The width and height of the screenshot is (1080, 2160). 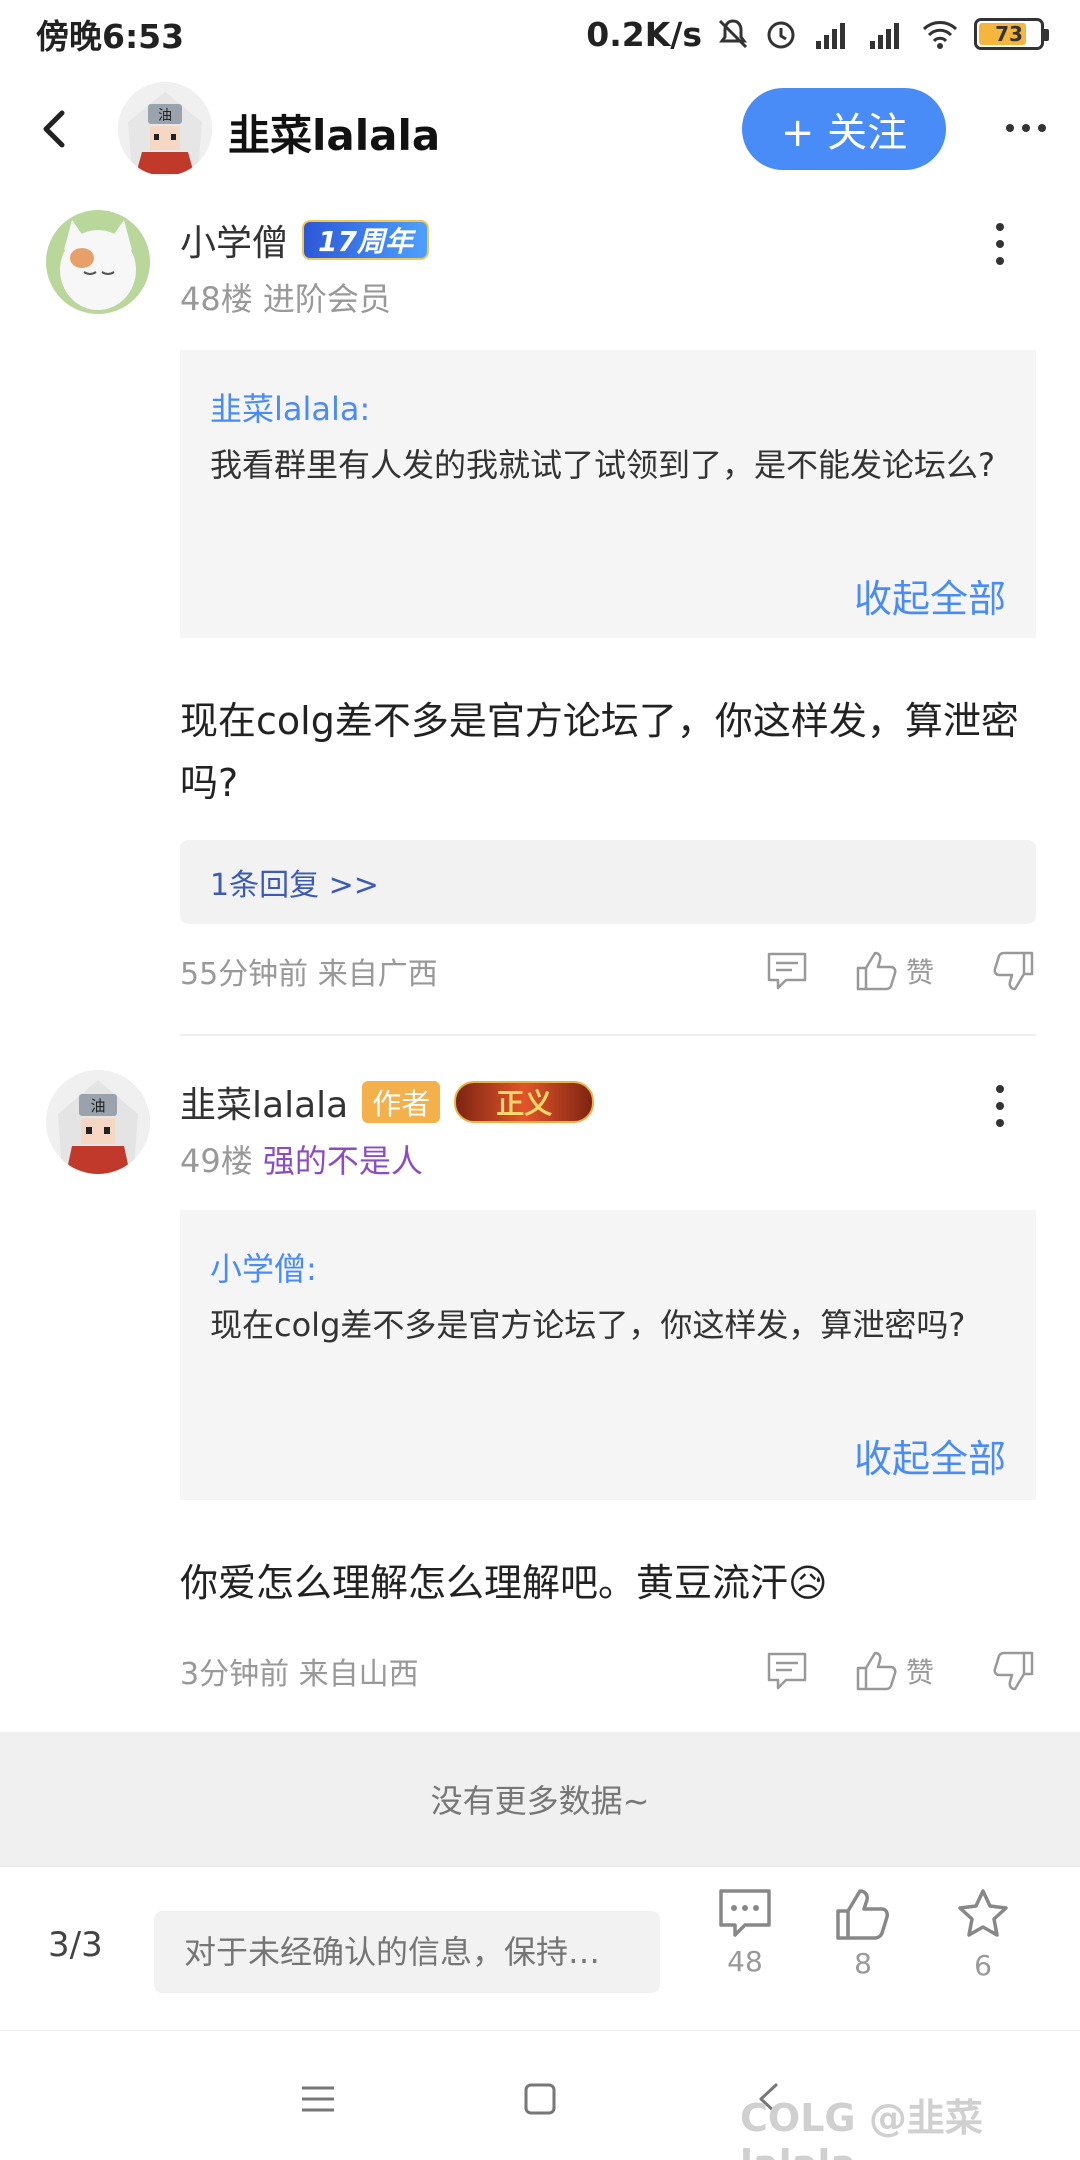 I want to click on header-username: 韭菜lalala, so click(x=334, y=135).